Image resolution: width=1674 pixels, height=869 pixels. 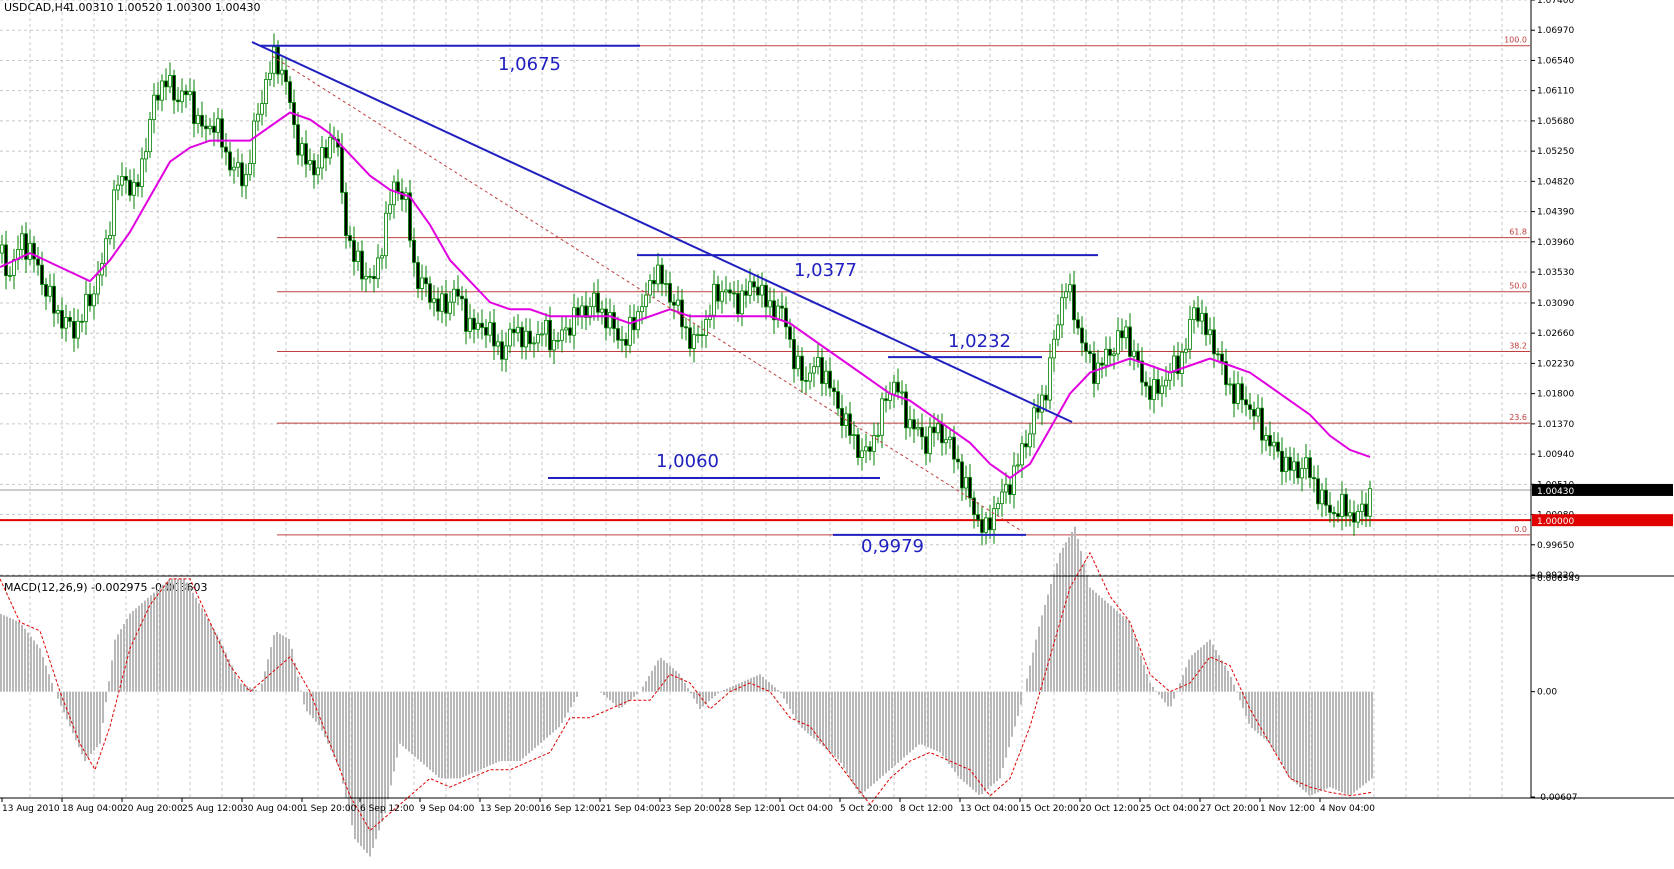 What do you see at coordinates (1518, 417) in the screenshot?
I see `fib-label: 23.6` at bounding box center [1518, 417].